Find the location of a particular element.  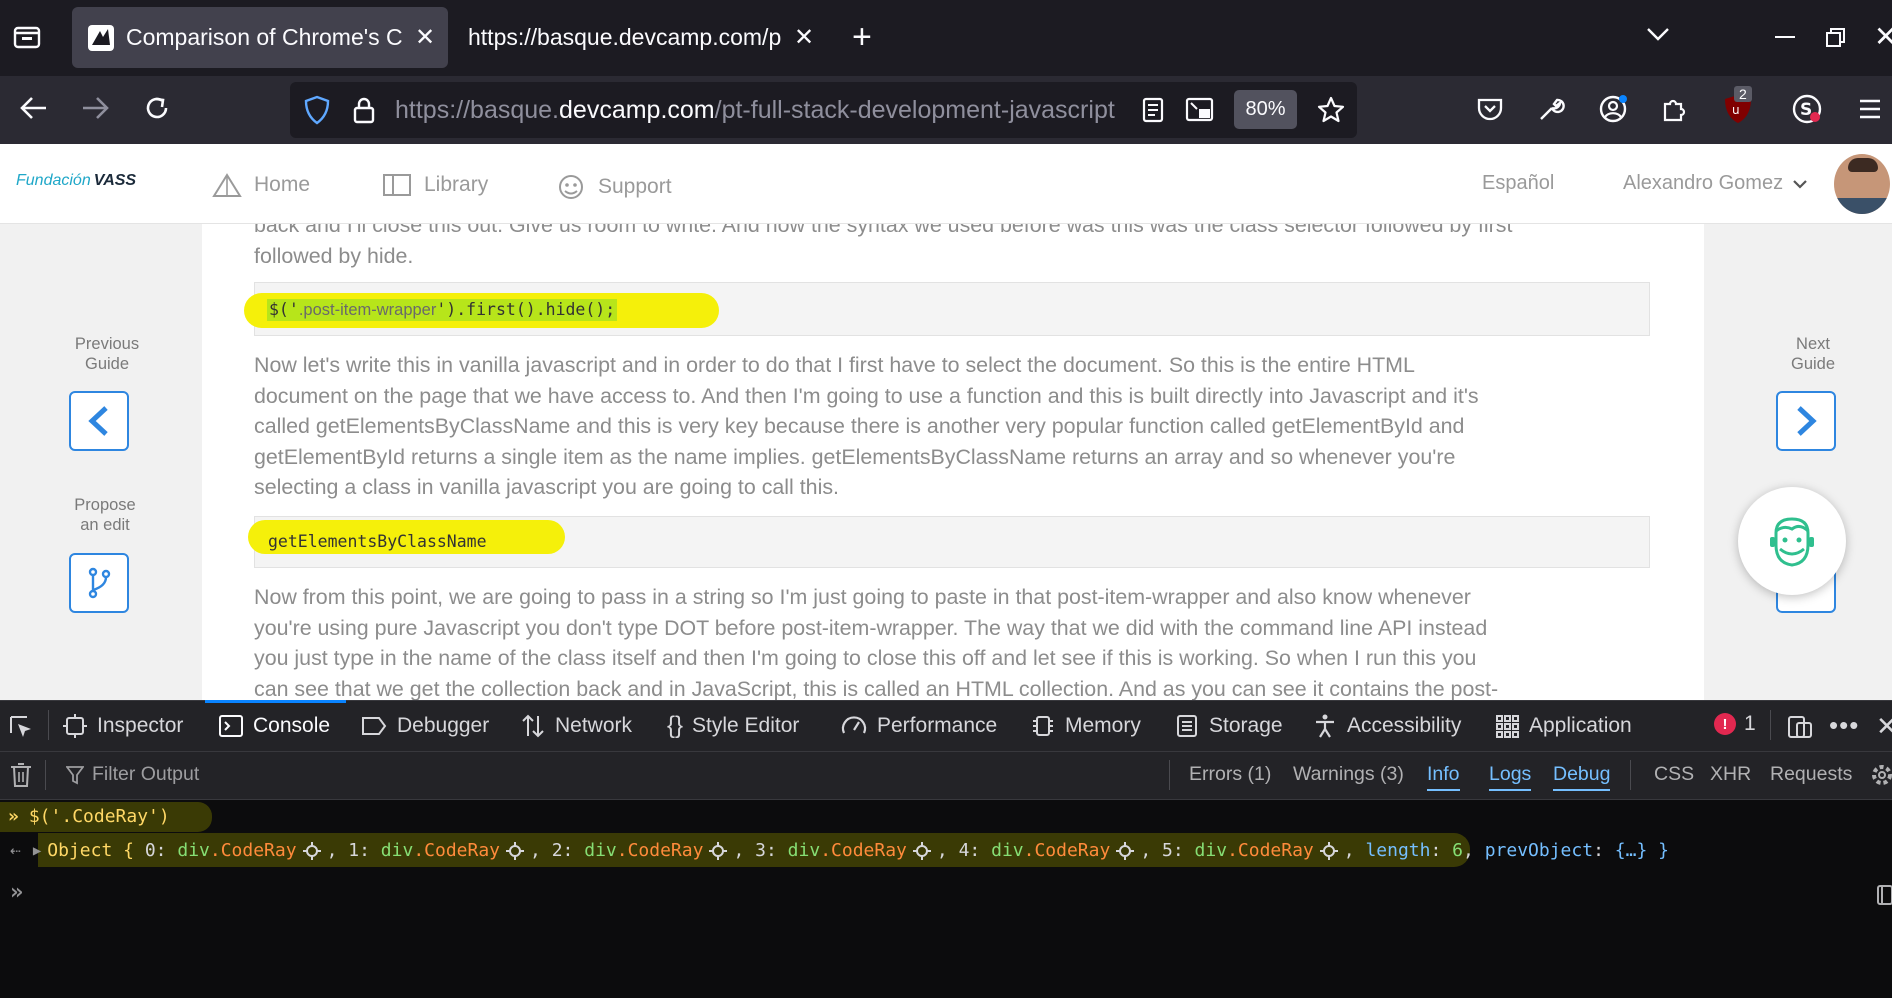

chatbot-button is located at coordinates (1792, 541).